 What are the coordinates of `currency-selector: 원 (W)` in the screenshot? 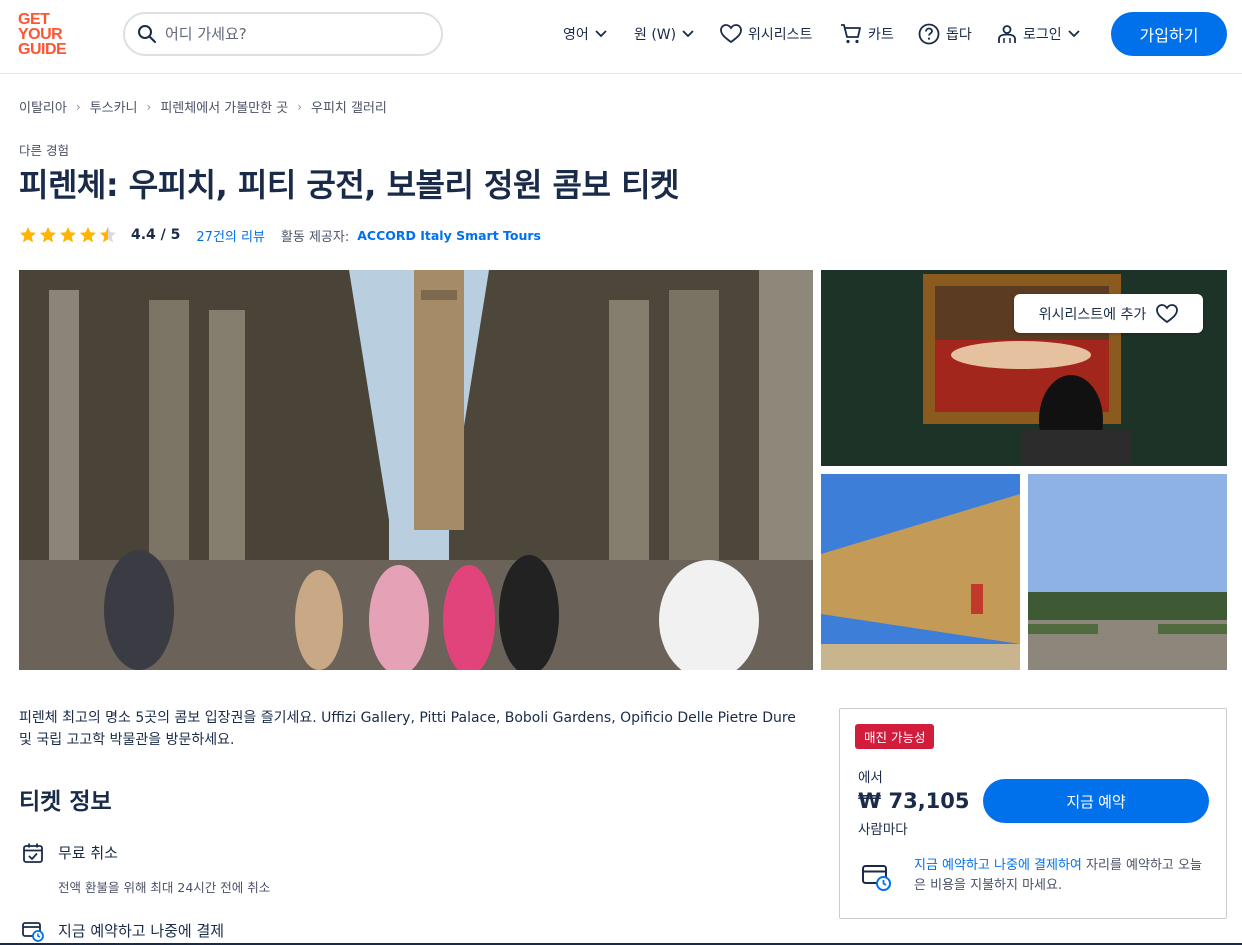 It's located at (664, 34).